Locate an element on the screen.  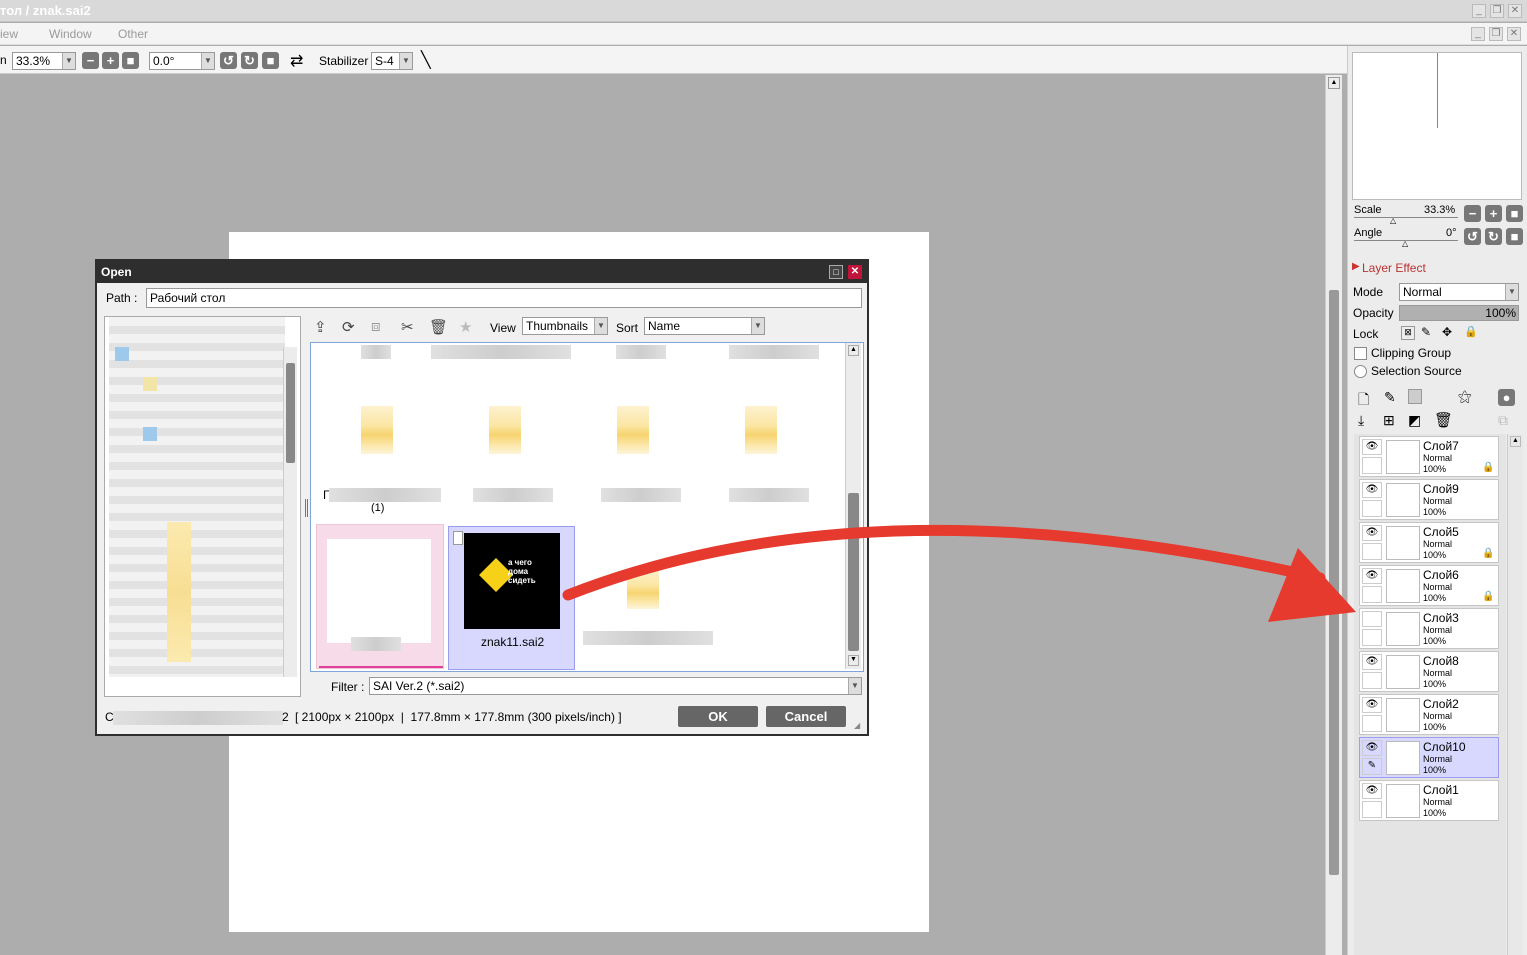
arrow-shaft is located at coordinates (944, 562).